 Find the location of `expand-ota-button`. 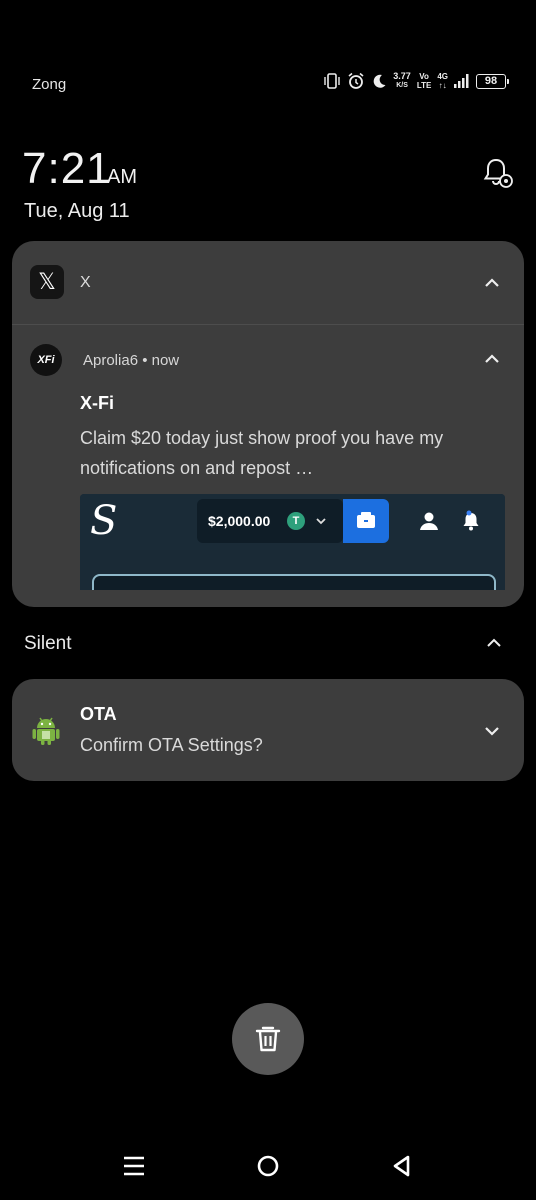

expand-ota-button is located at coordinates (492, 731).